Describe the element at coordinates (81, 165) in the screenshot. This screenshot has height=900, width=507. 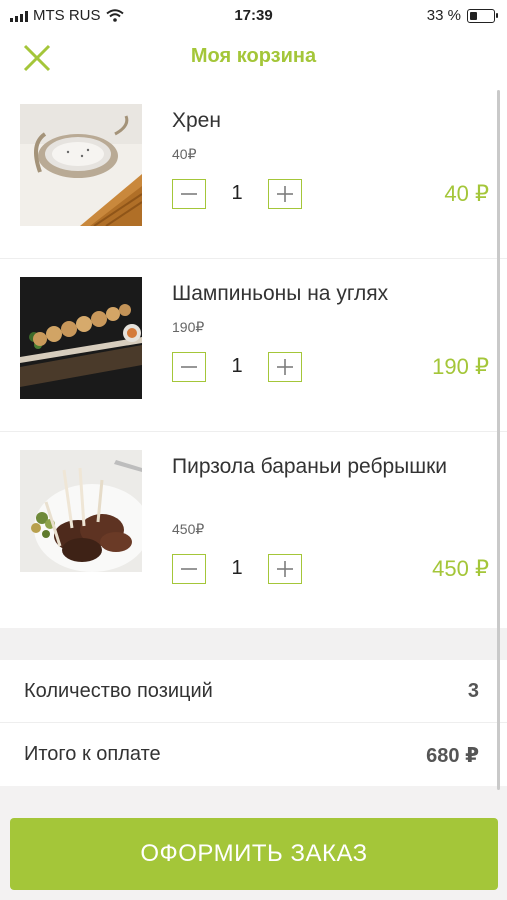
I see `product-photo-horseradish` at that location.